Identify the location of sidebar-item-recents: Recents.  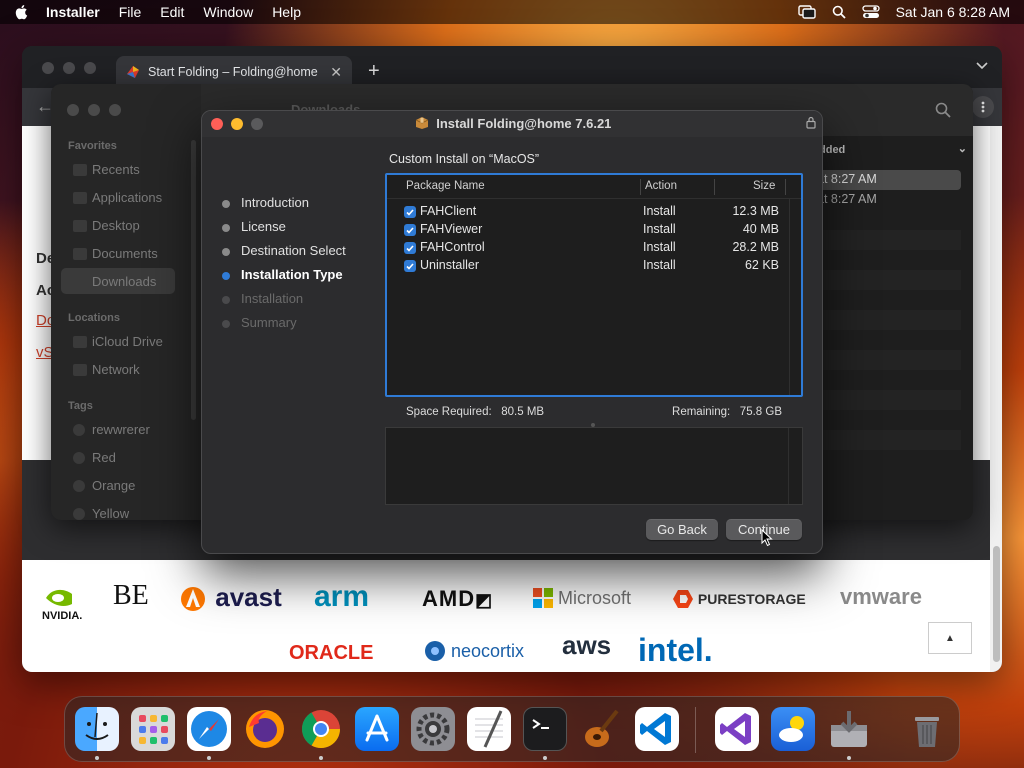
(116, 169).